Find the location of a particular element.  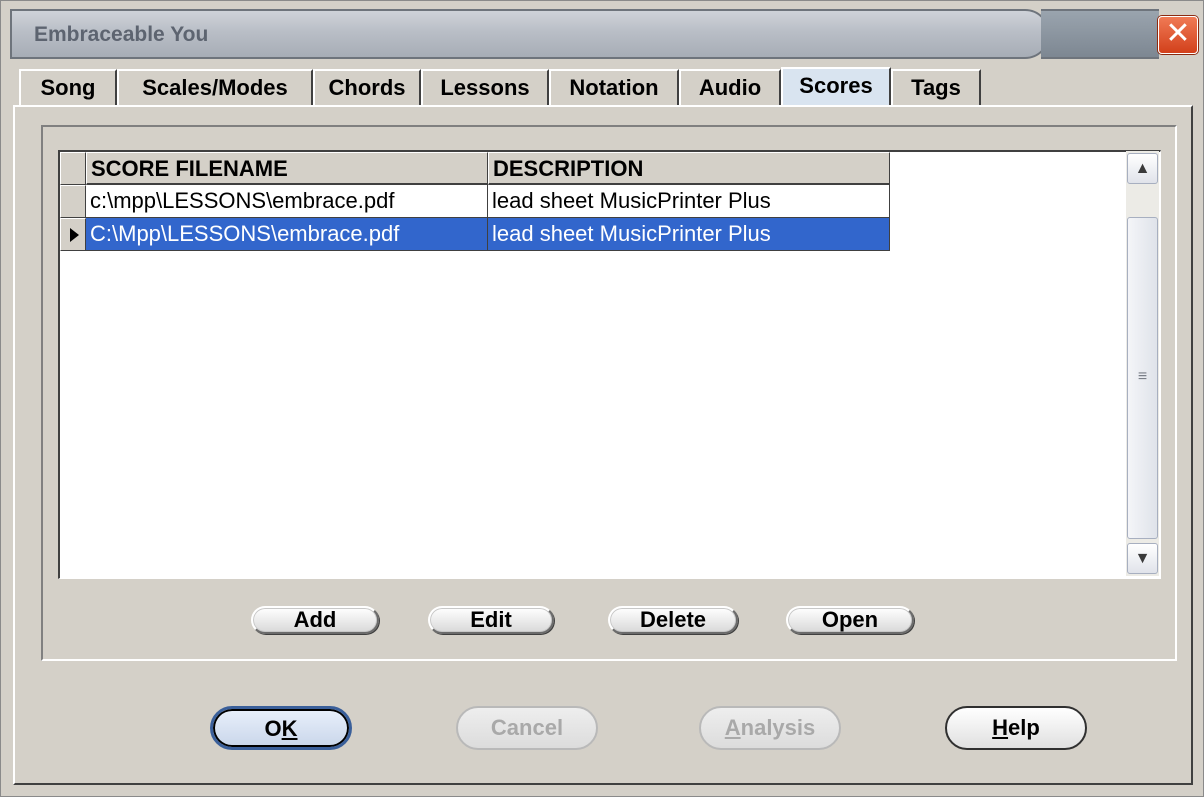

cell-score-filename: C:\Mpp\LESSONS\embrace.pdf is located at coordinates (287, 234).